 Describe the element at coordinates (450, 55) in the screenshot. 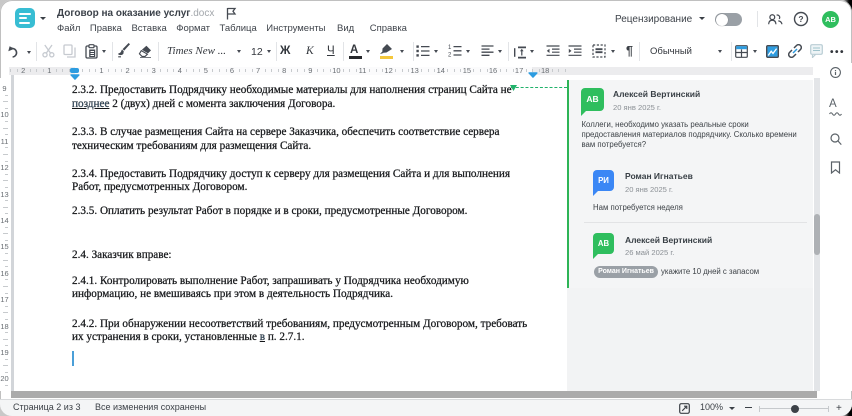

I see `svg-text: 2` at that location.